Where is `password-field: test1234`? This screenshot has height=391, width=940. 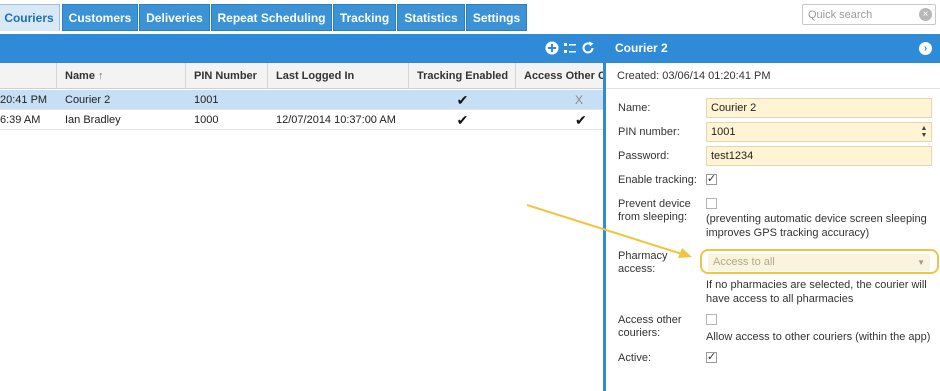 password-field: test1234 is located at coordinates (819, 156).